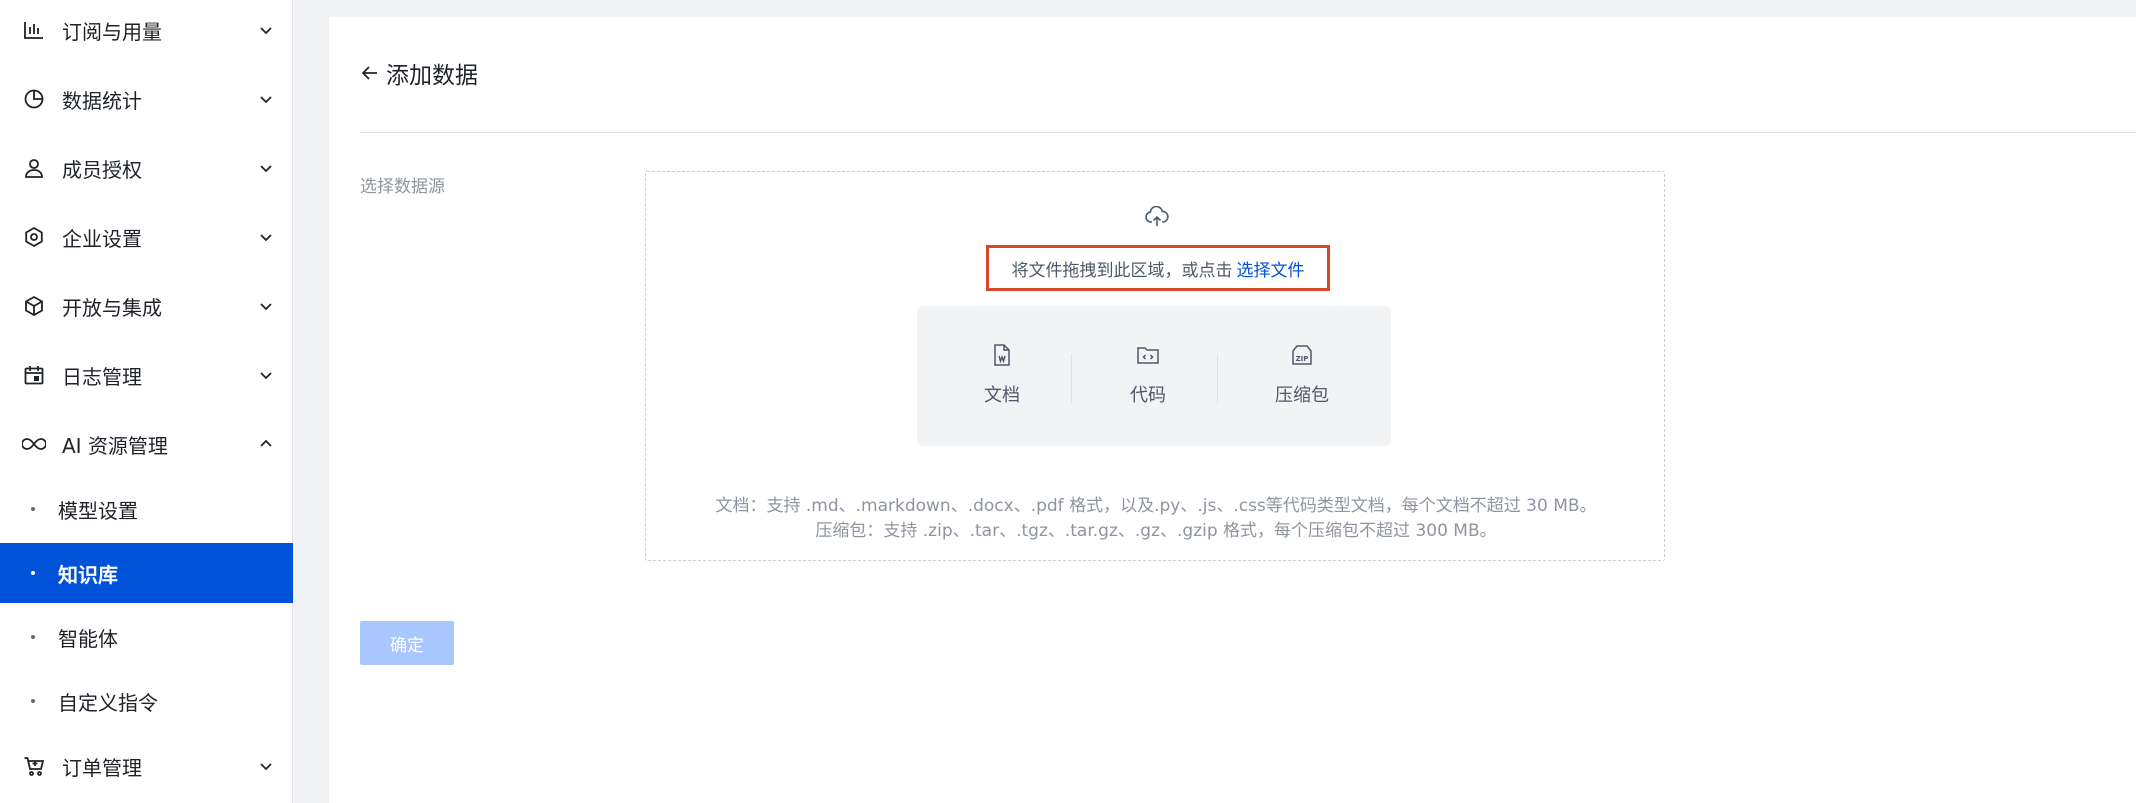  I want to click on sidebar-item-label: 企业设置, so click(102, 238).